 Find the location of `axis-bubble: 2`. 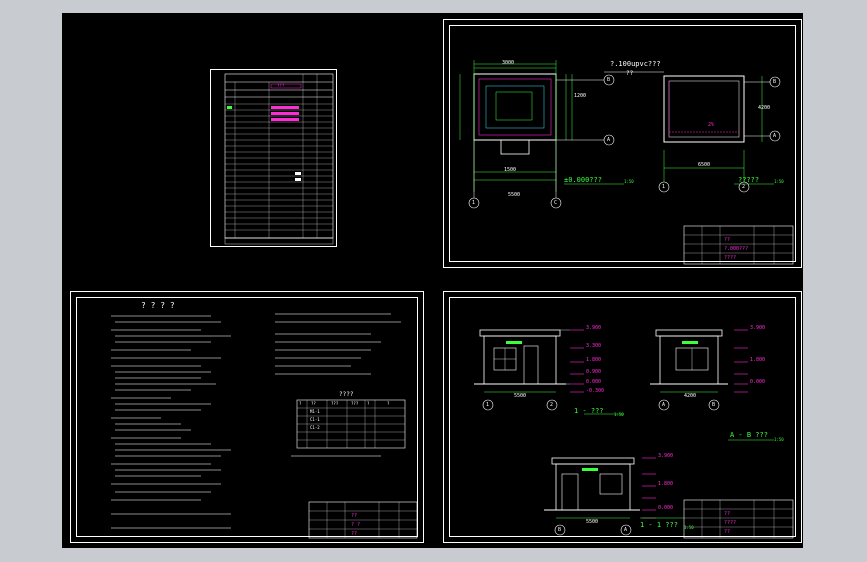

axis-bubble: 2 is located at coordinates (552, 405).